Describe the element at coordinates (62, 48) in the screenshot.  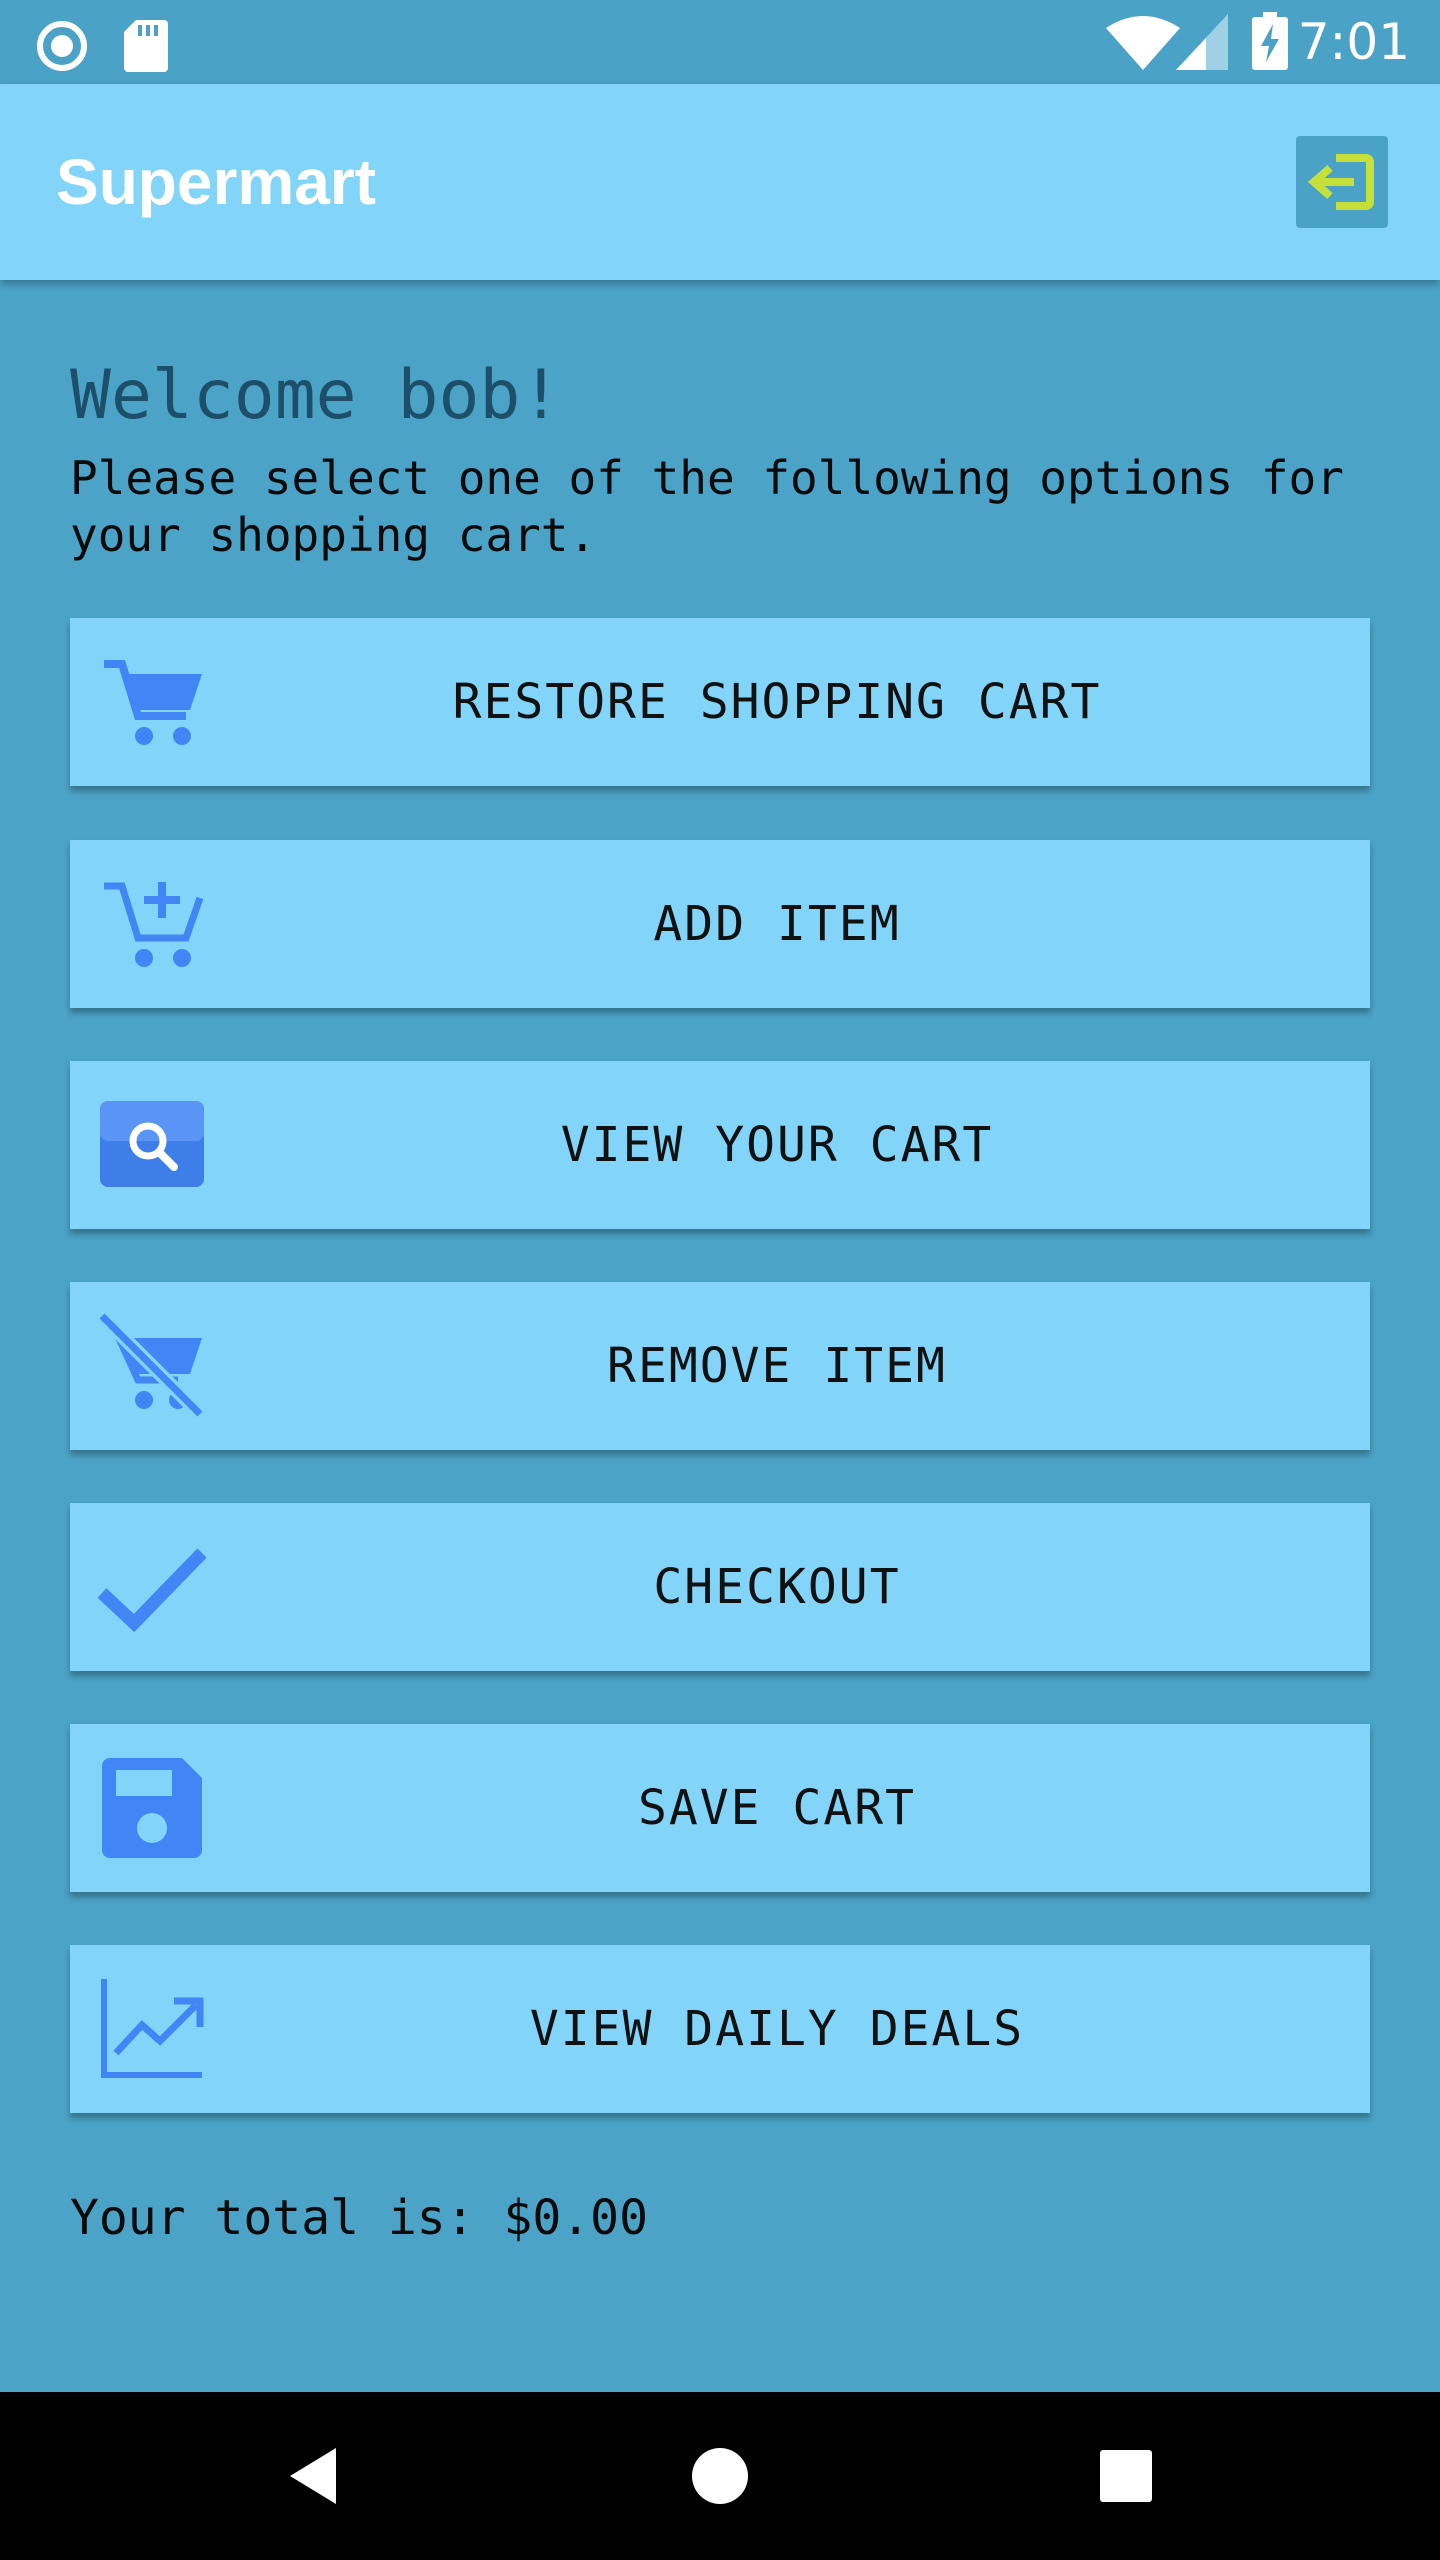
I see `record-icon` at that location.